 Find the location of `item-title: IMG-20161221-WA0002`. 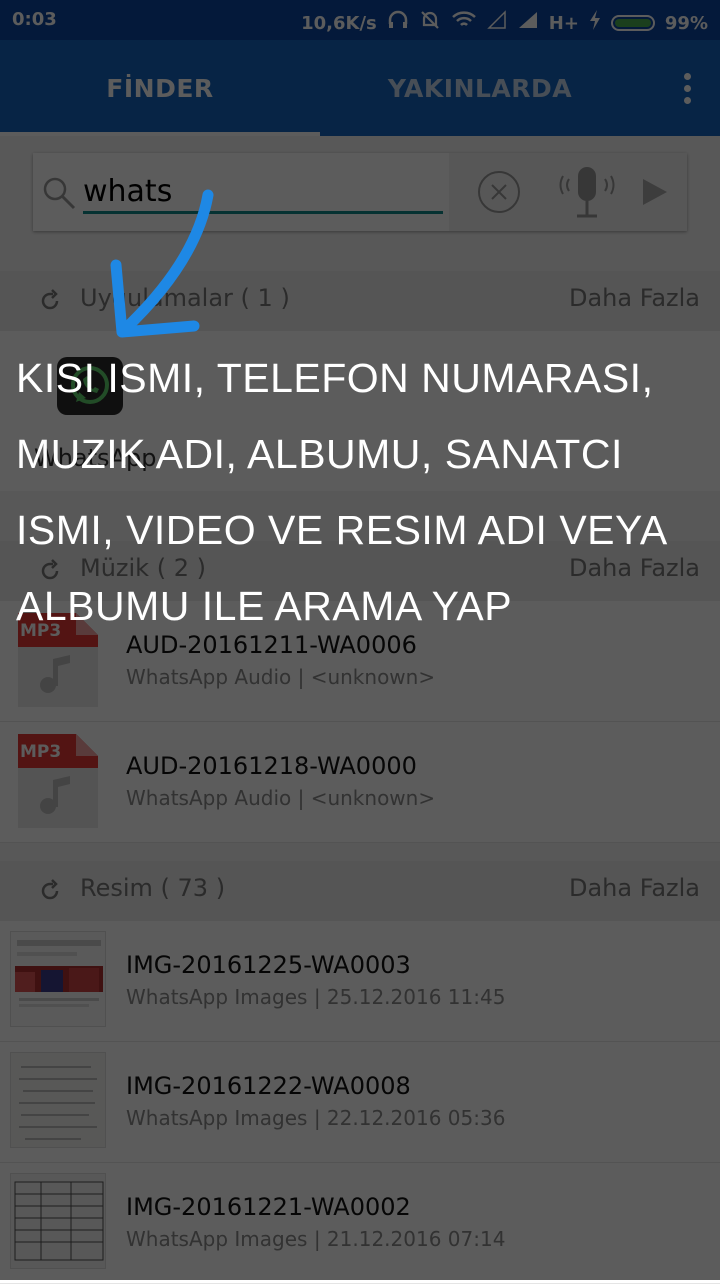

item-title: IMG-20161221-WA0002 is located at coordinates (268, 1207).